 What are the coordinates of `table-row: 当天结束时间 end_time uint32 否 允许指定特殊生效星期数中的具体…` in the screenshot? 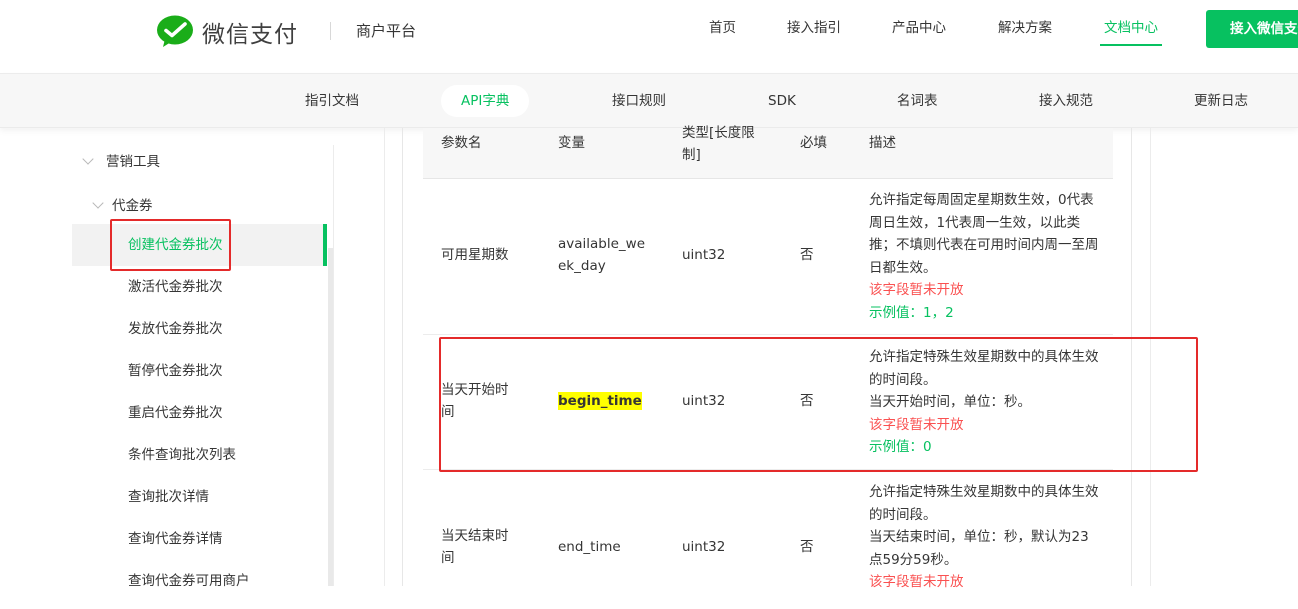 It's located at (768, 539).